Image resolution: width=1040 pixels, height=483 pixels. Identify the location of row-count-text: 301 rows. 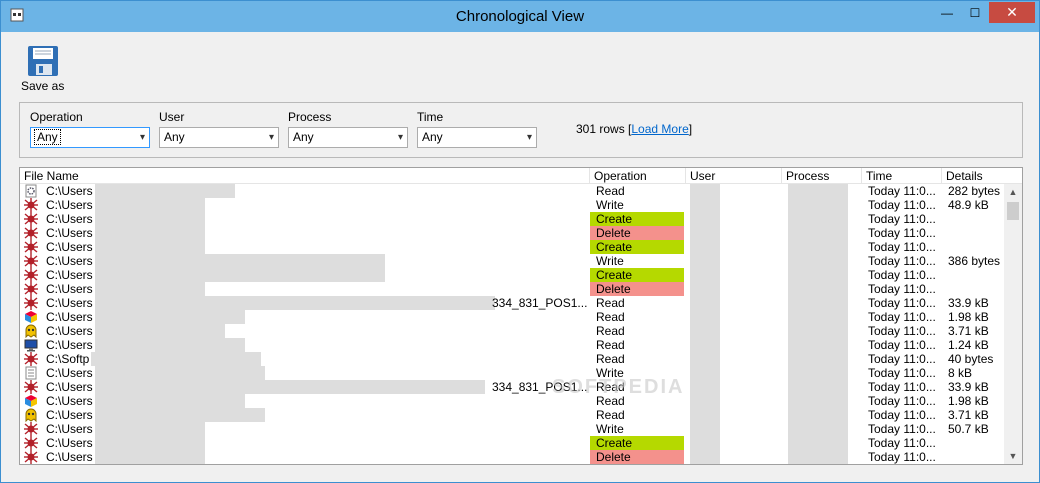
(600, 129).